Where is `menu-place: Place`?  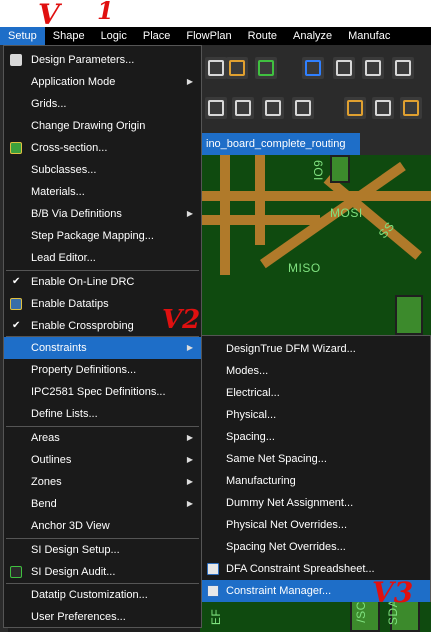 menu-place: Place is located at coordinates (157, 36).